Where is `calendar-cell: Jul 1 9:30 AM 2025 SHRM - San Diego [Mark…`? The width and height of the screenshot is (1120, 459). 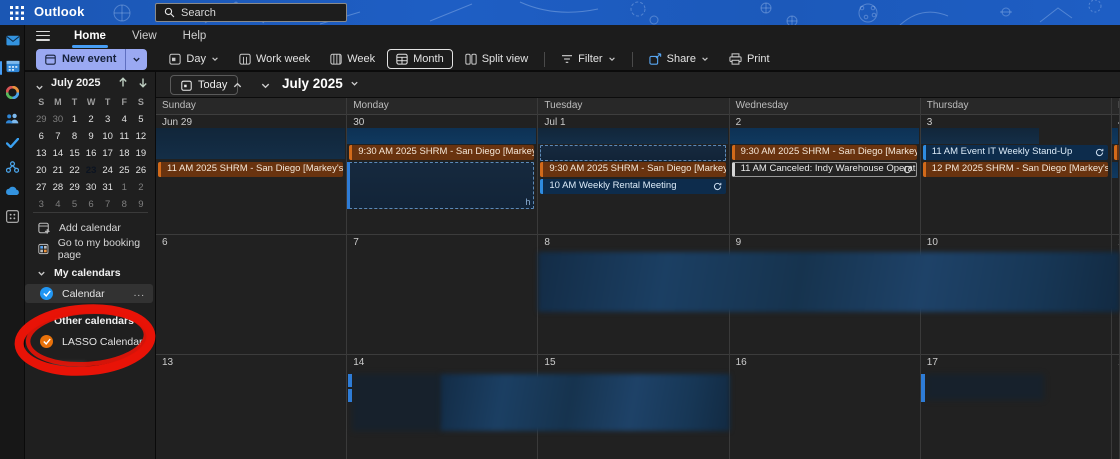
calendar-cell: Jul 1 9:30 AM 2025 SHRM - San Diego [Mark… is located at coordinates (634, 175).